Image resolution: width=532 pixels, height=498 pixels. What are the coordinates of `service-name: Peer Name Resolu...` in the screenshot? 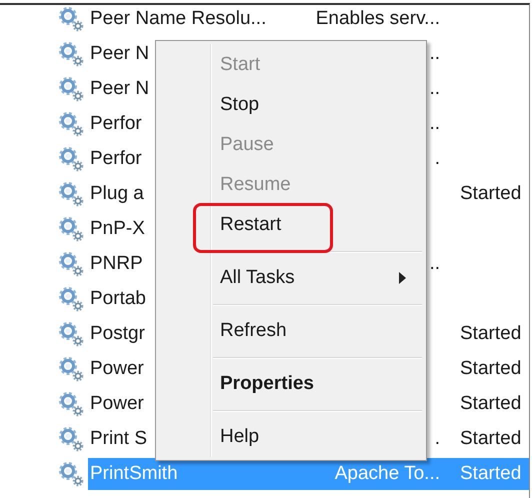 It's located at (178, 18).